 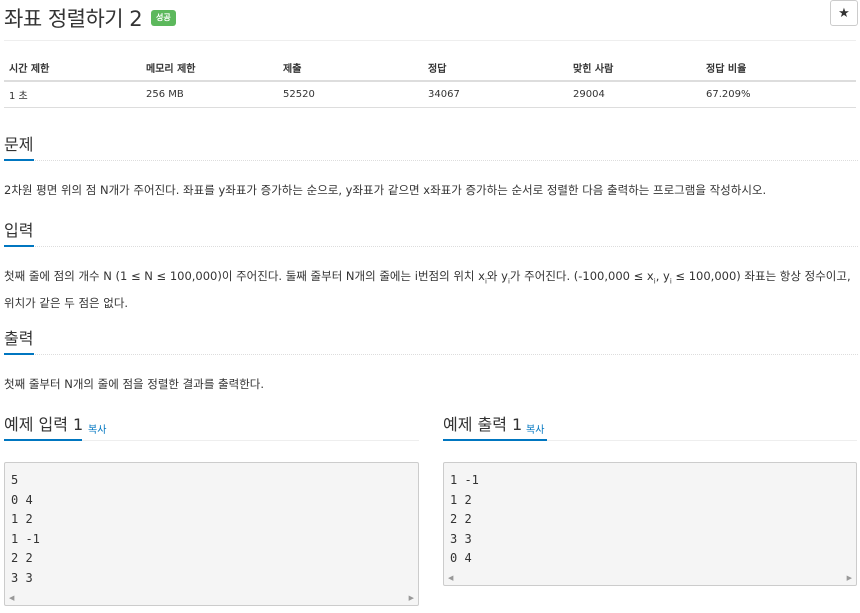 What do you see at coordinates (19, 338) in the screenshot?
I see `section-output-title: 출력` at bounding box center [19, 338].